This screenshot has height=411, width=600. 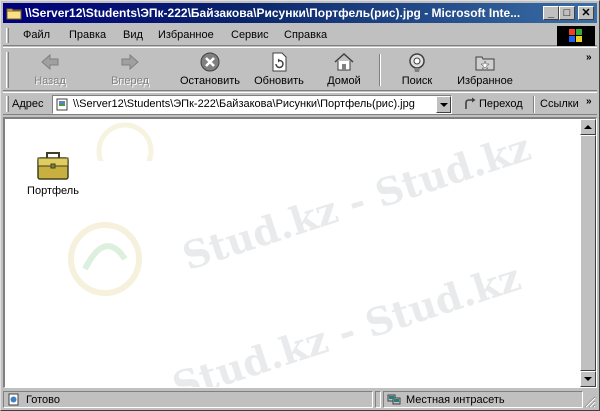 I want to click on address-dropdown-button, so click(x=443, y=104).